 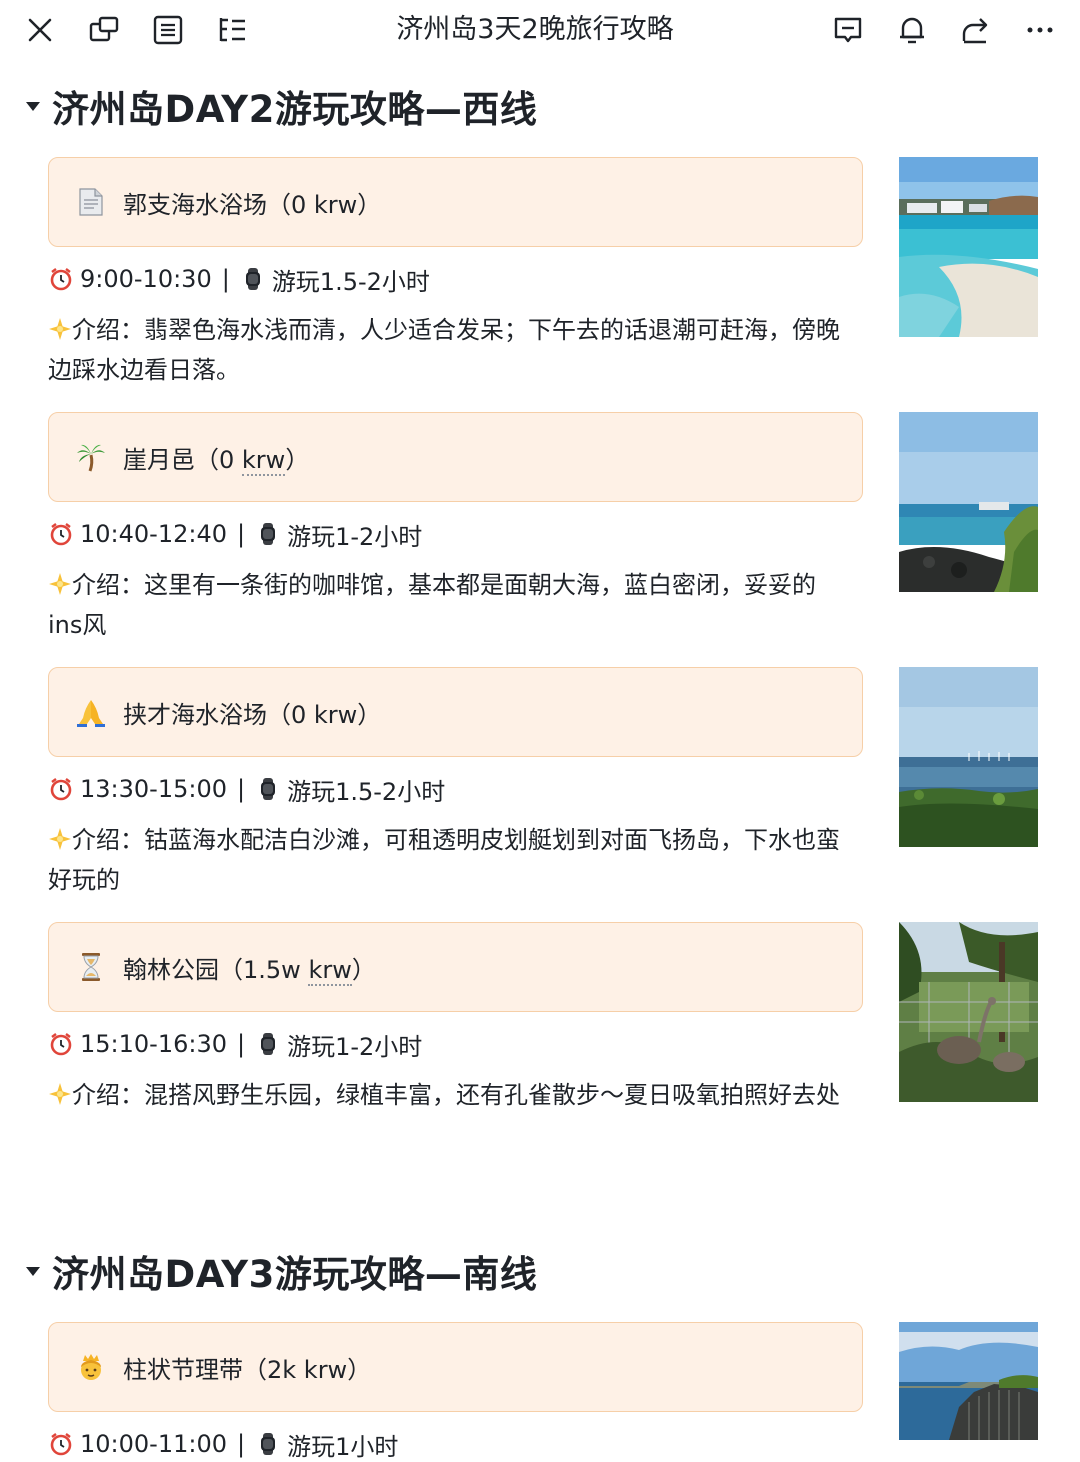 I want to click on more-icon, so click(x=1040, y=30).